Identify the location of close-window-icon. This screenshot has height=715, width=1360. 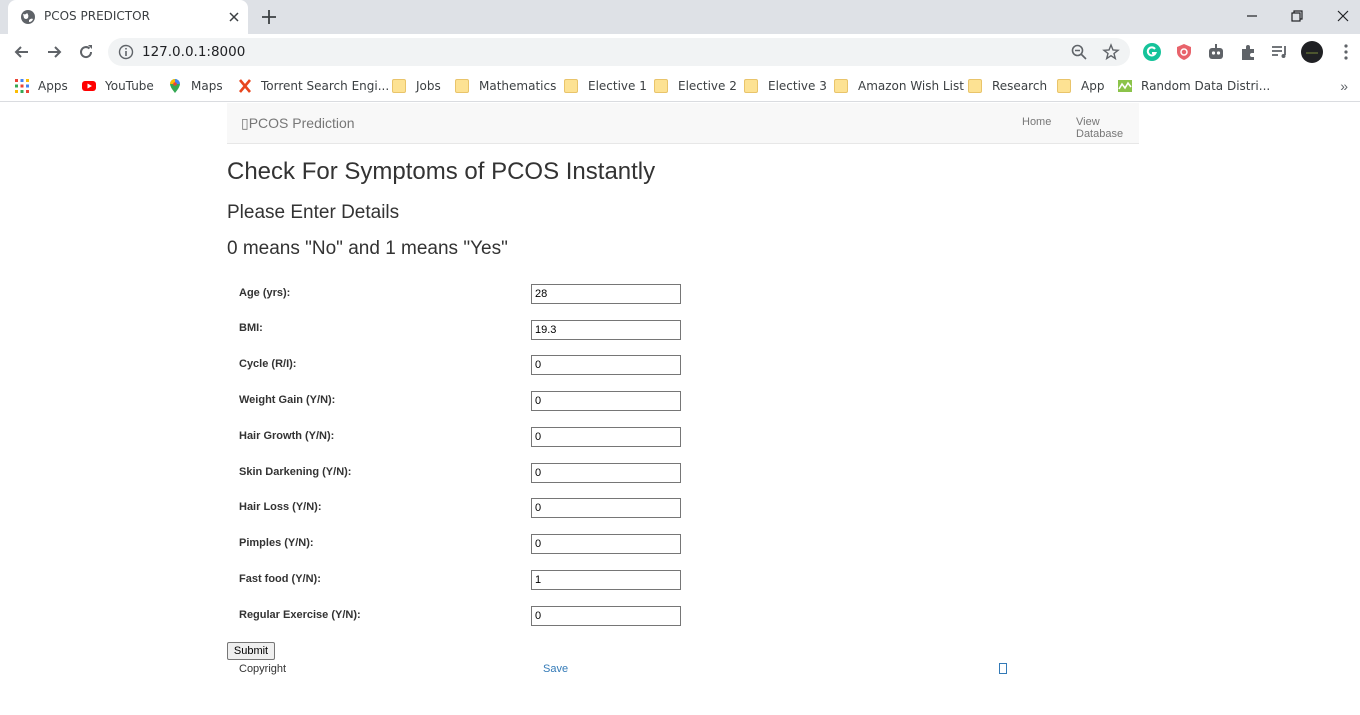
(1343, 16).